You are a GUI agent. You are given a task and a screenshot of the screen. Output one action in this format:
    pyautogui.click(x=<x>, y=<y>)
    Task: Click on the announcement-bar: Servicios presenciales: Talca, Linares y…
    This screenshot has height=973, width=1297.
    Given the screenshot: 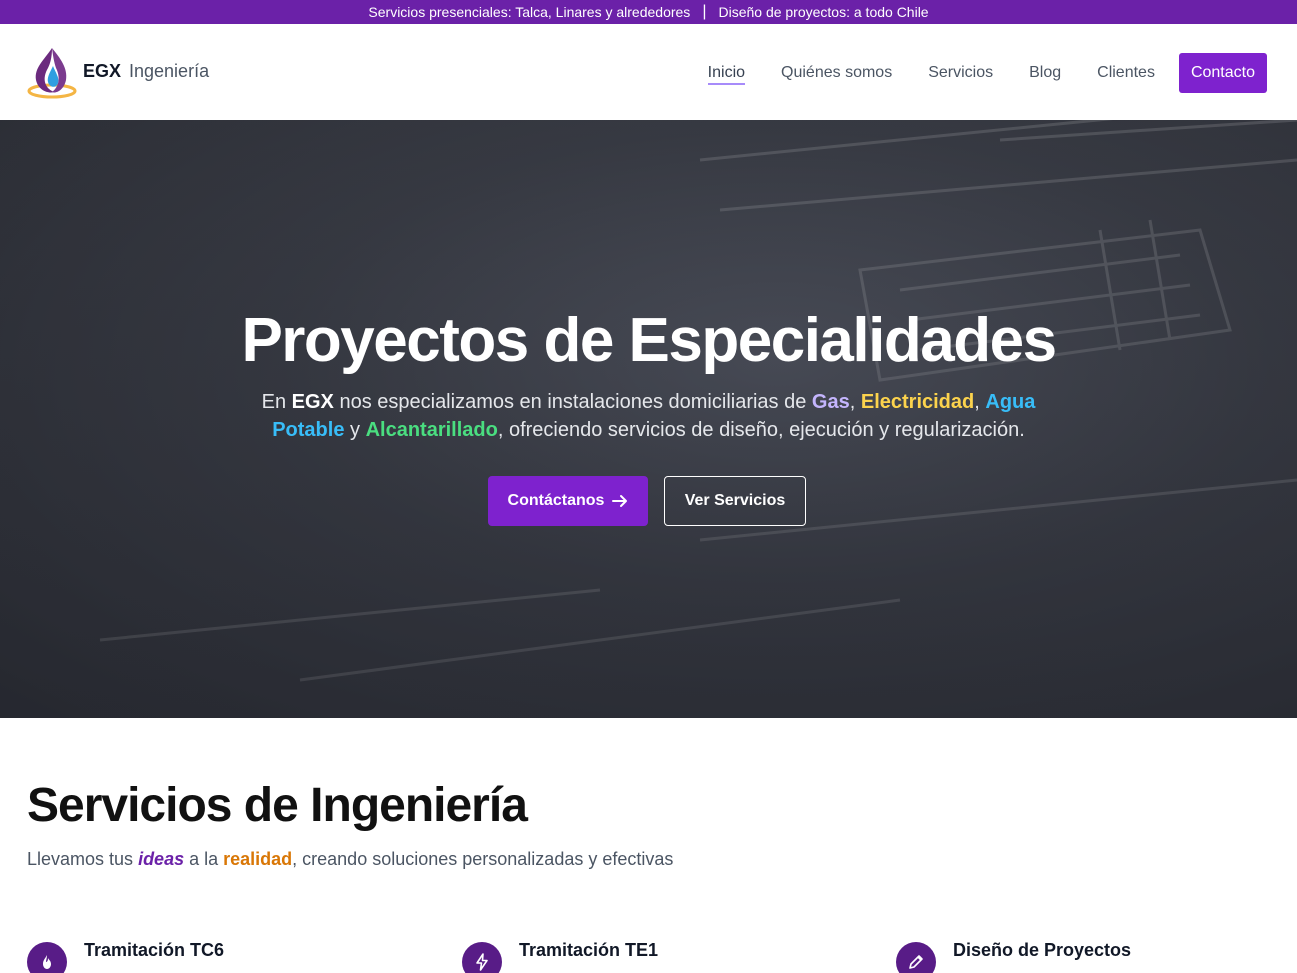 What is the action you would take?
    pyautogui.click(x=648, y=12)
    